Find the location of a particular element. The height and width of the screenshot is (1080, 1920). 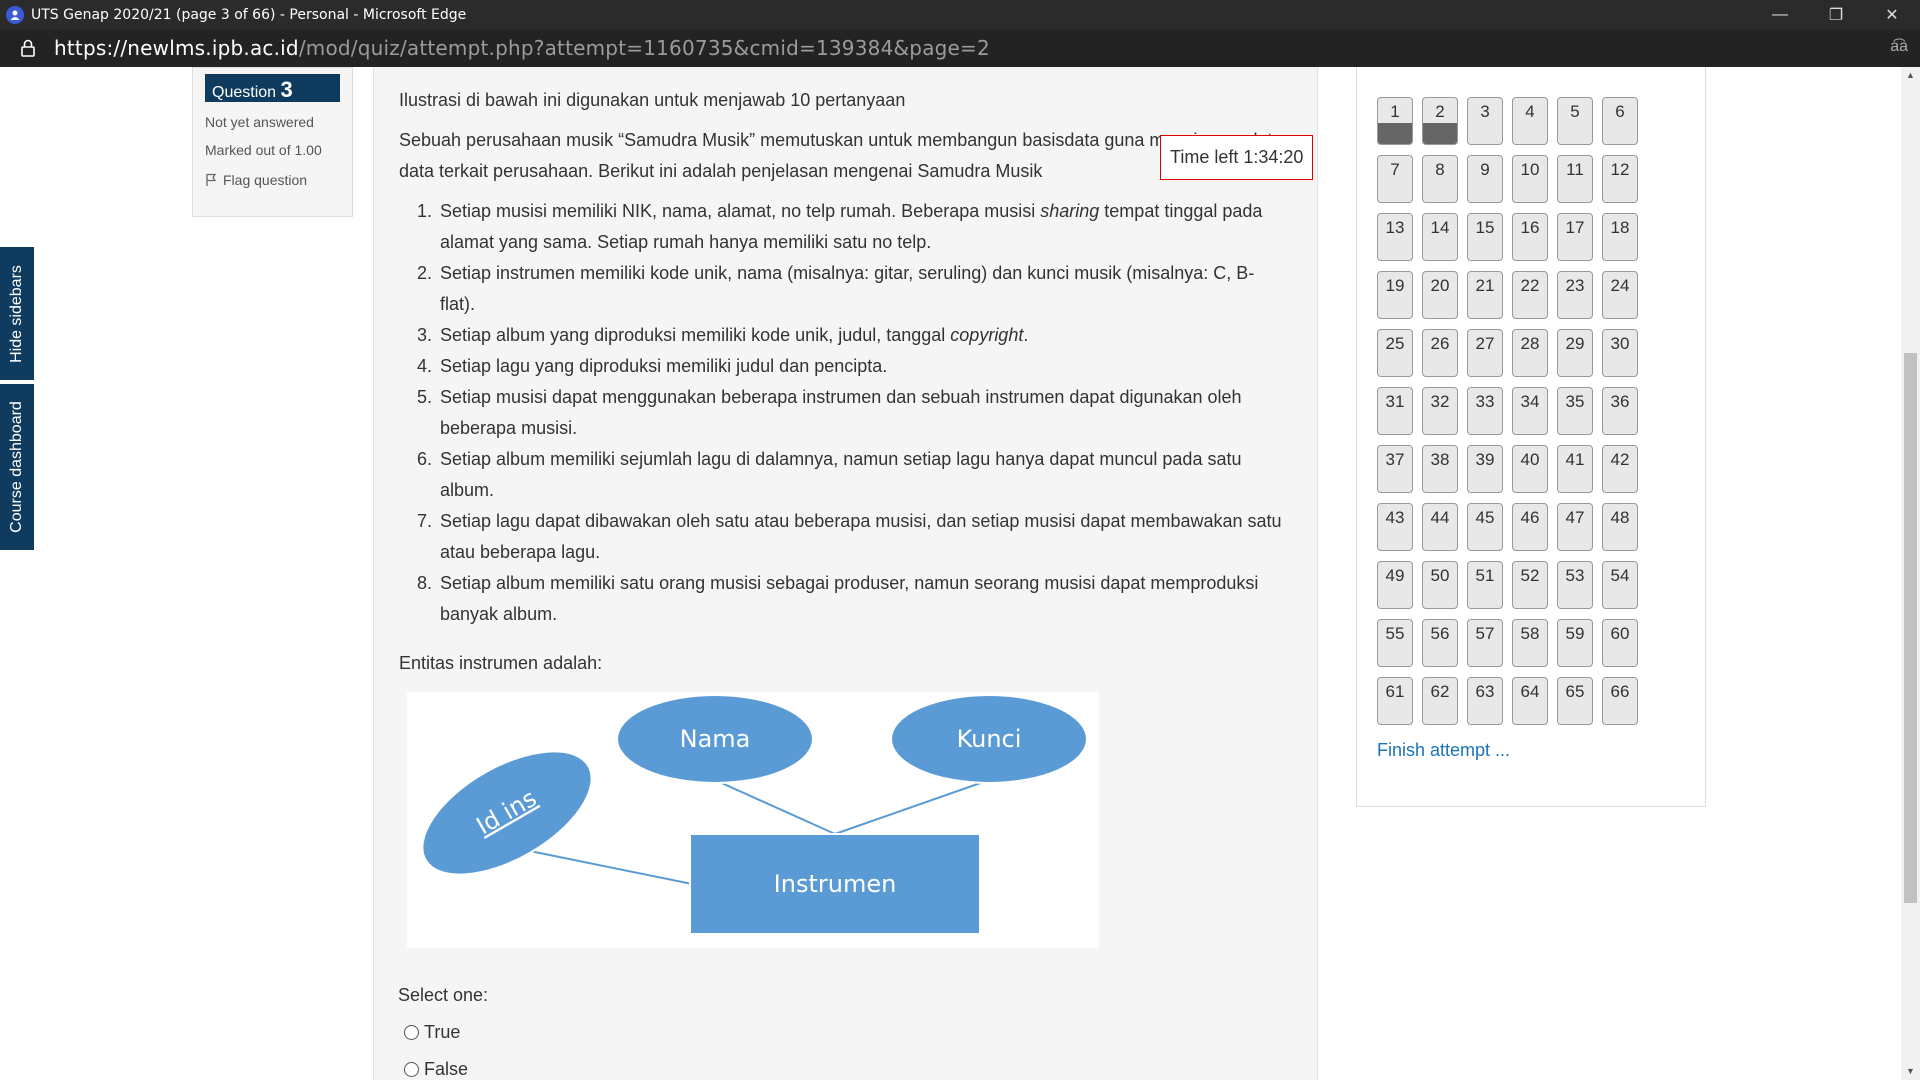

question-nav-button: 30 is located at coordinates (1620, 353).